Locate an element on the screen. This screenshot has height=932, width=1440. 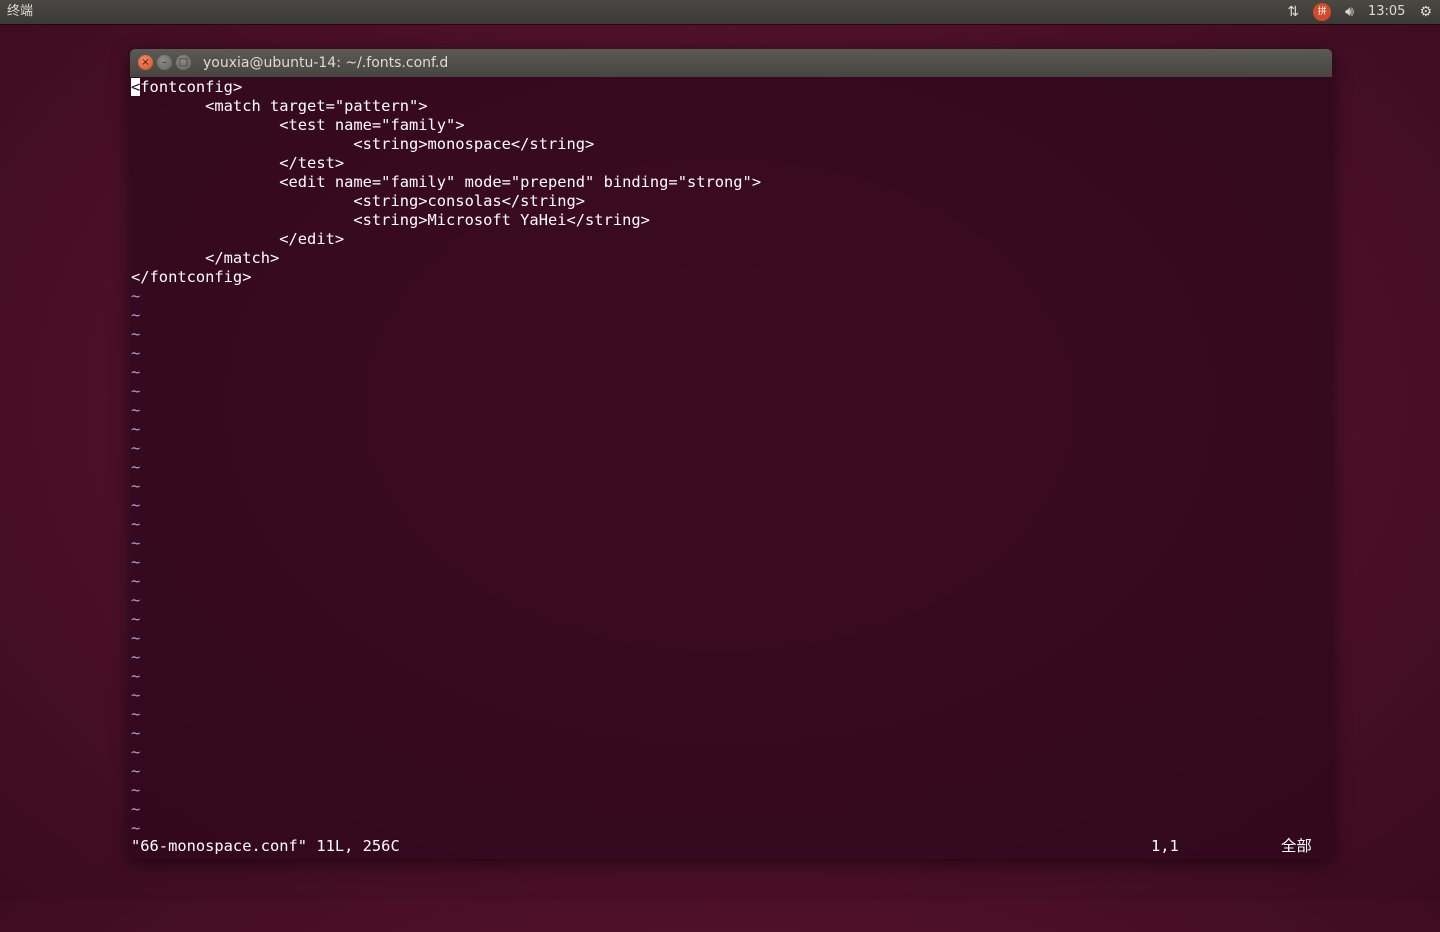
editor-line: <string>consolas</string> is located at coordinates (358, 201).